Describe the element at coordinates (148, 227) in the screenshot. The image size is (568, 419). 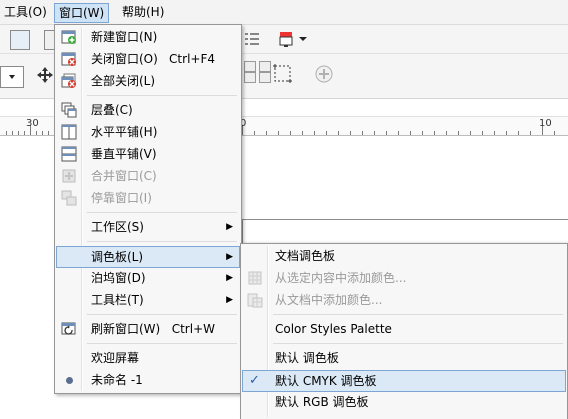
I see `menu-item-workspace: 工作区(S) ▶` at that location.